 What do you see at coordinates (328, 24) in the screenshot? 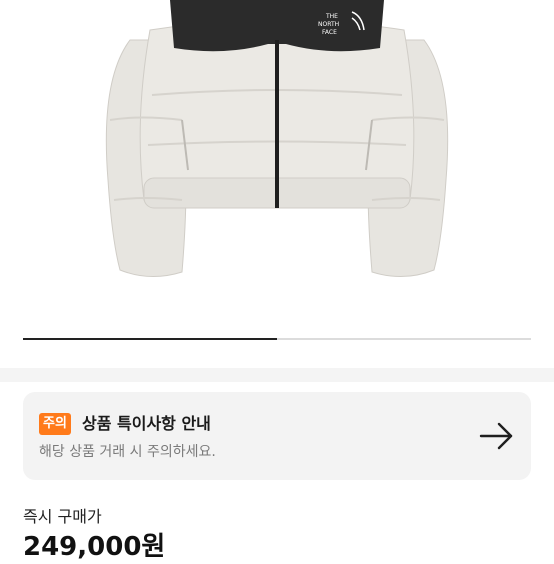
I see `svg-text: NORTH` at bounding box center [328, 24].